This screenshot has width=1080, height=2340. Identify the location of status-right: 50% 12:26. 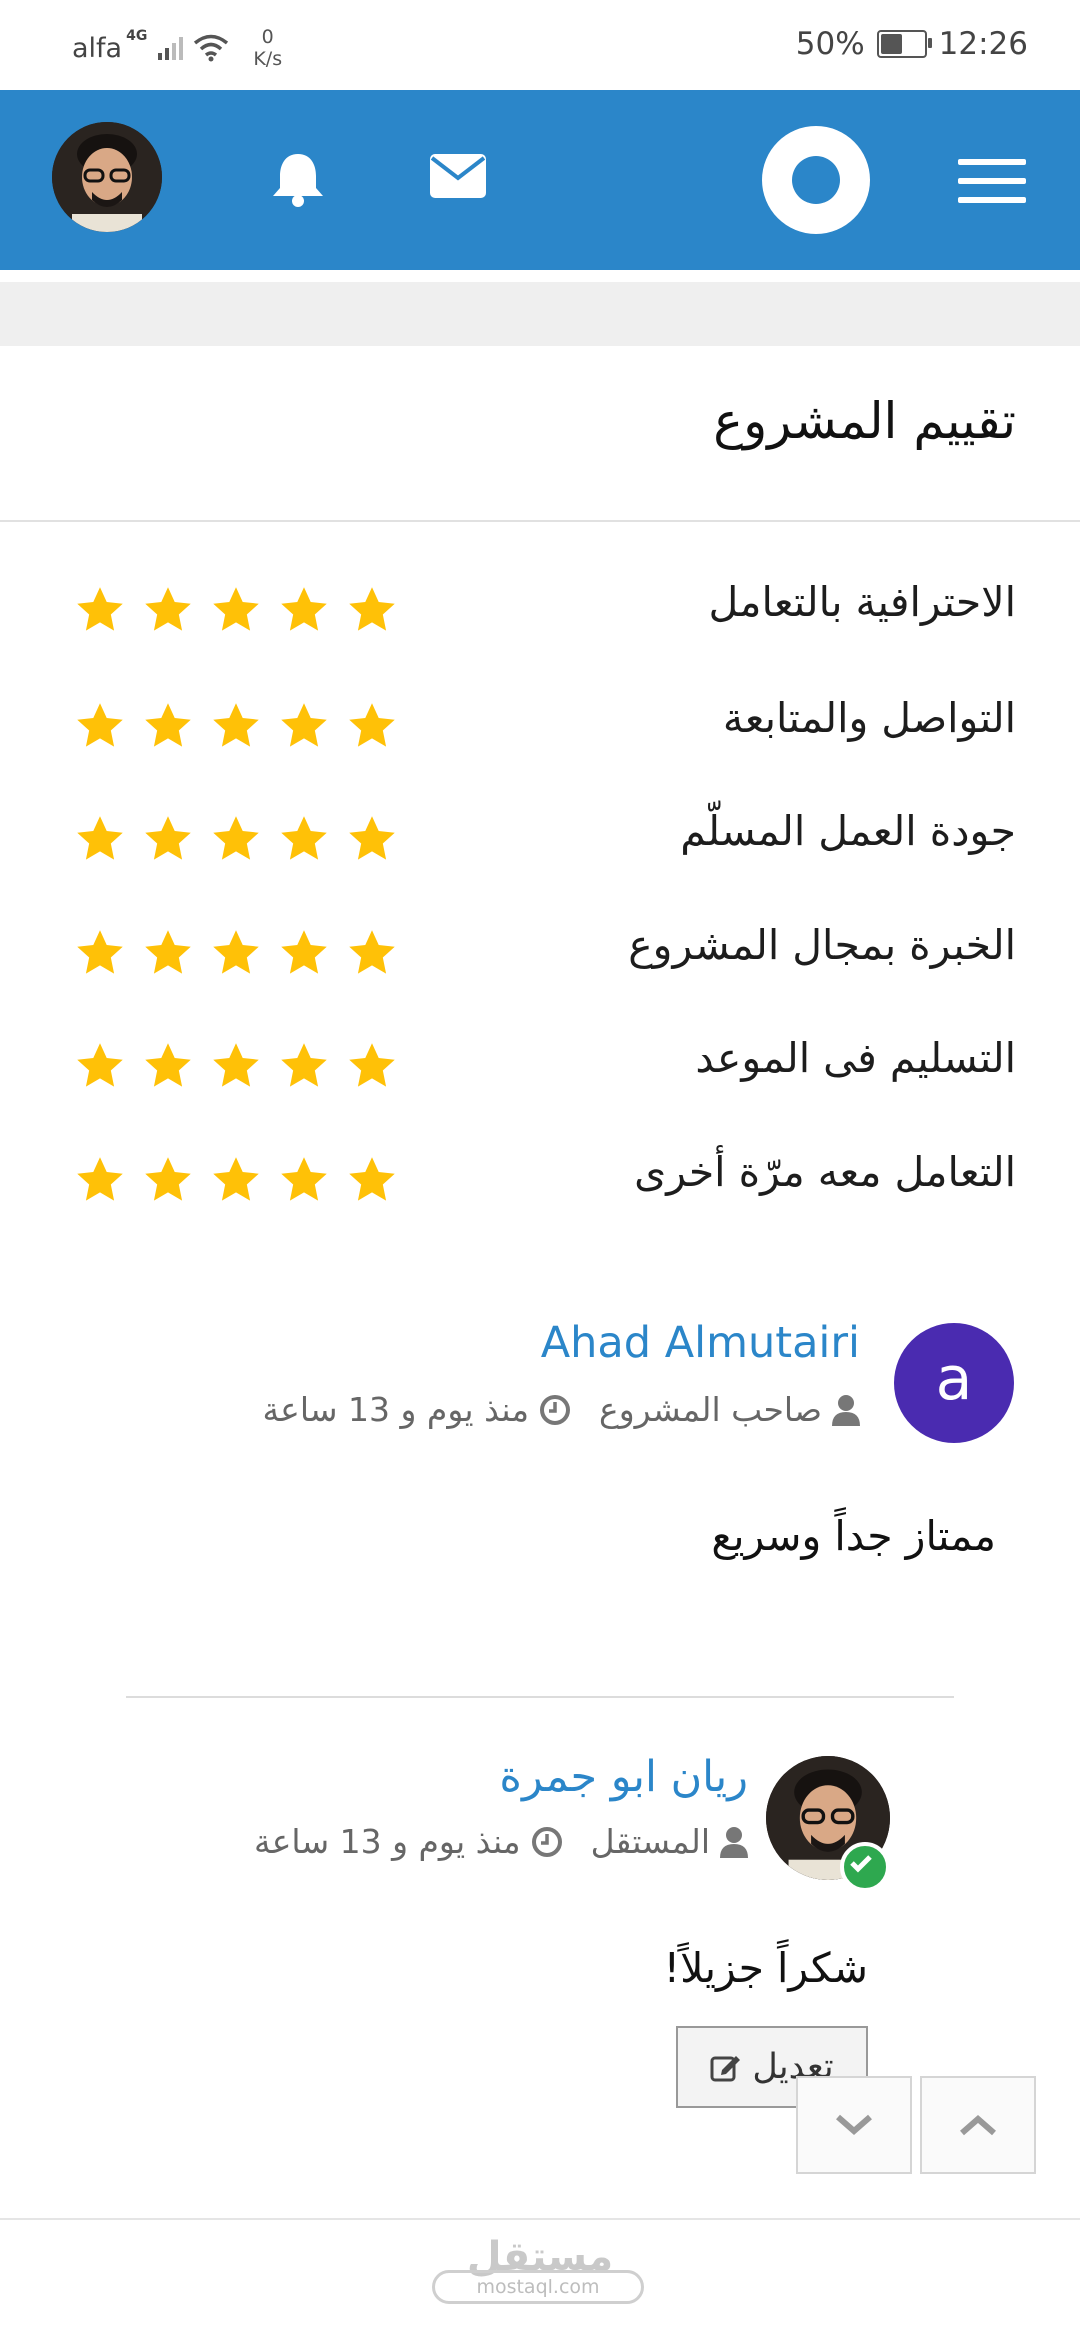
(912, 44).